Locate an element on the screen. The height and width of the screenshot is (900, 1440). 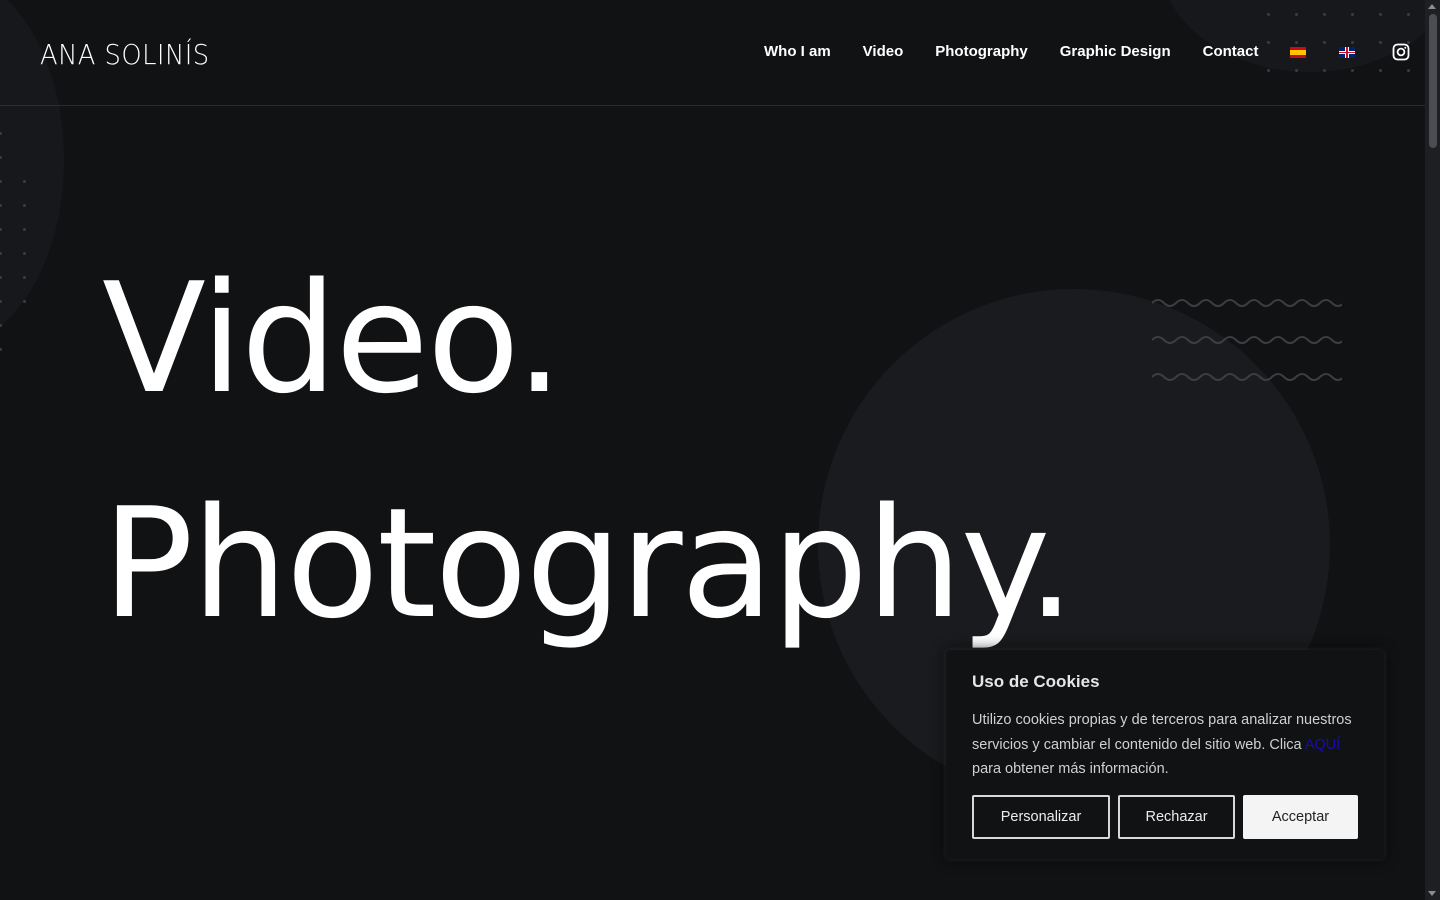
hero-heading-video: Video. is located at coordinates (333, 338).